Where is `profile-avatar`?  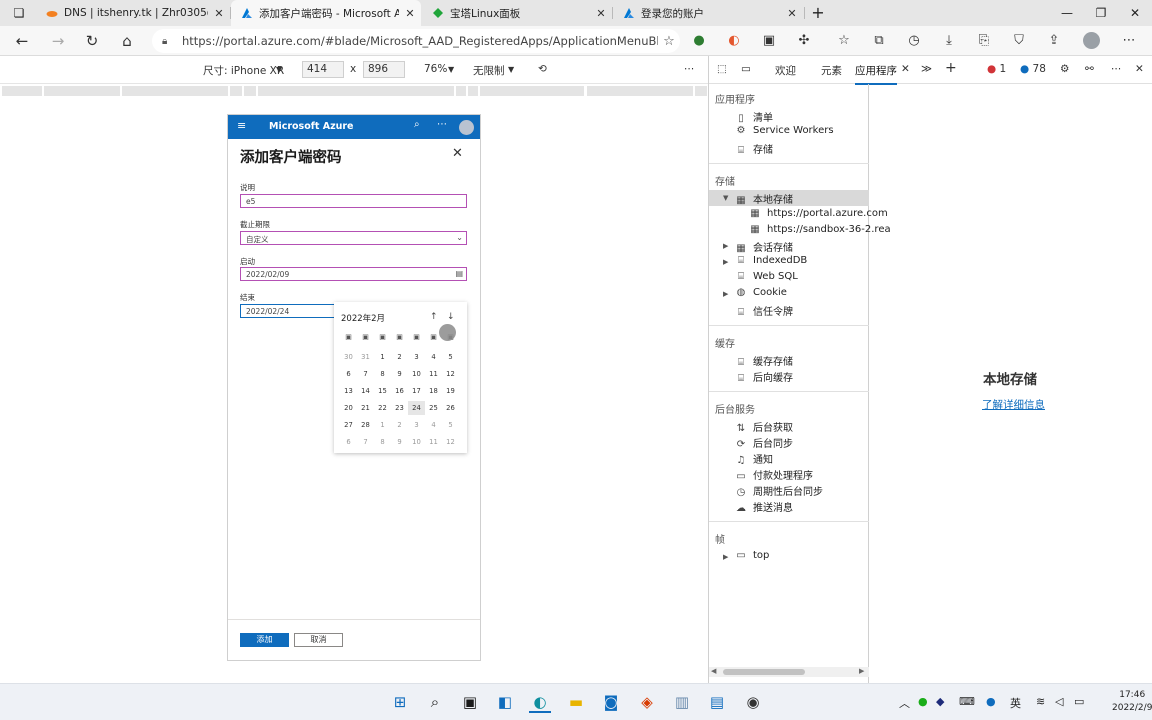 profile-avatar is located at coordinates (1091, 41).